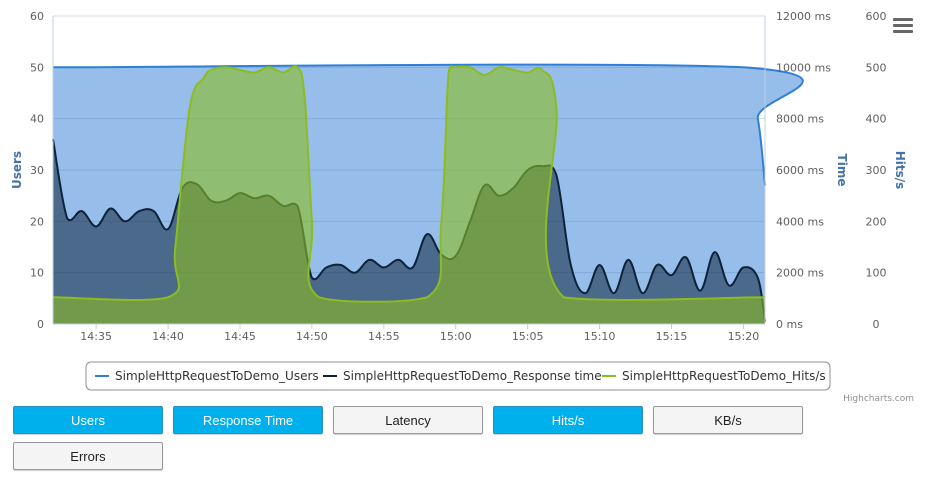 This screenshot has height=482, width=931. What do you see at coordinates (37, 273) in the screenshot?
I see `y-tick-label-users: 10` at bounding box center [37, 273].